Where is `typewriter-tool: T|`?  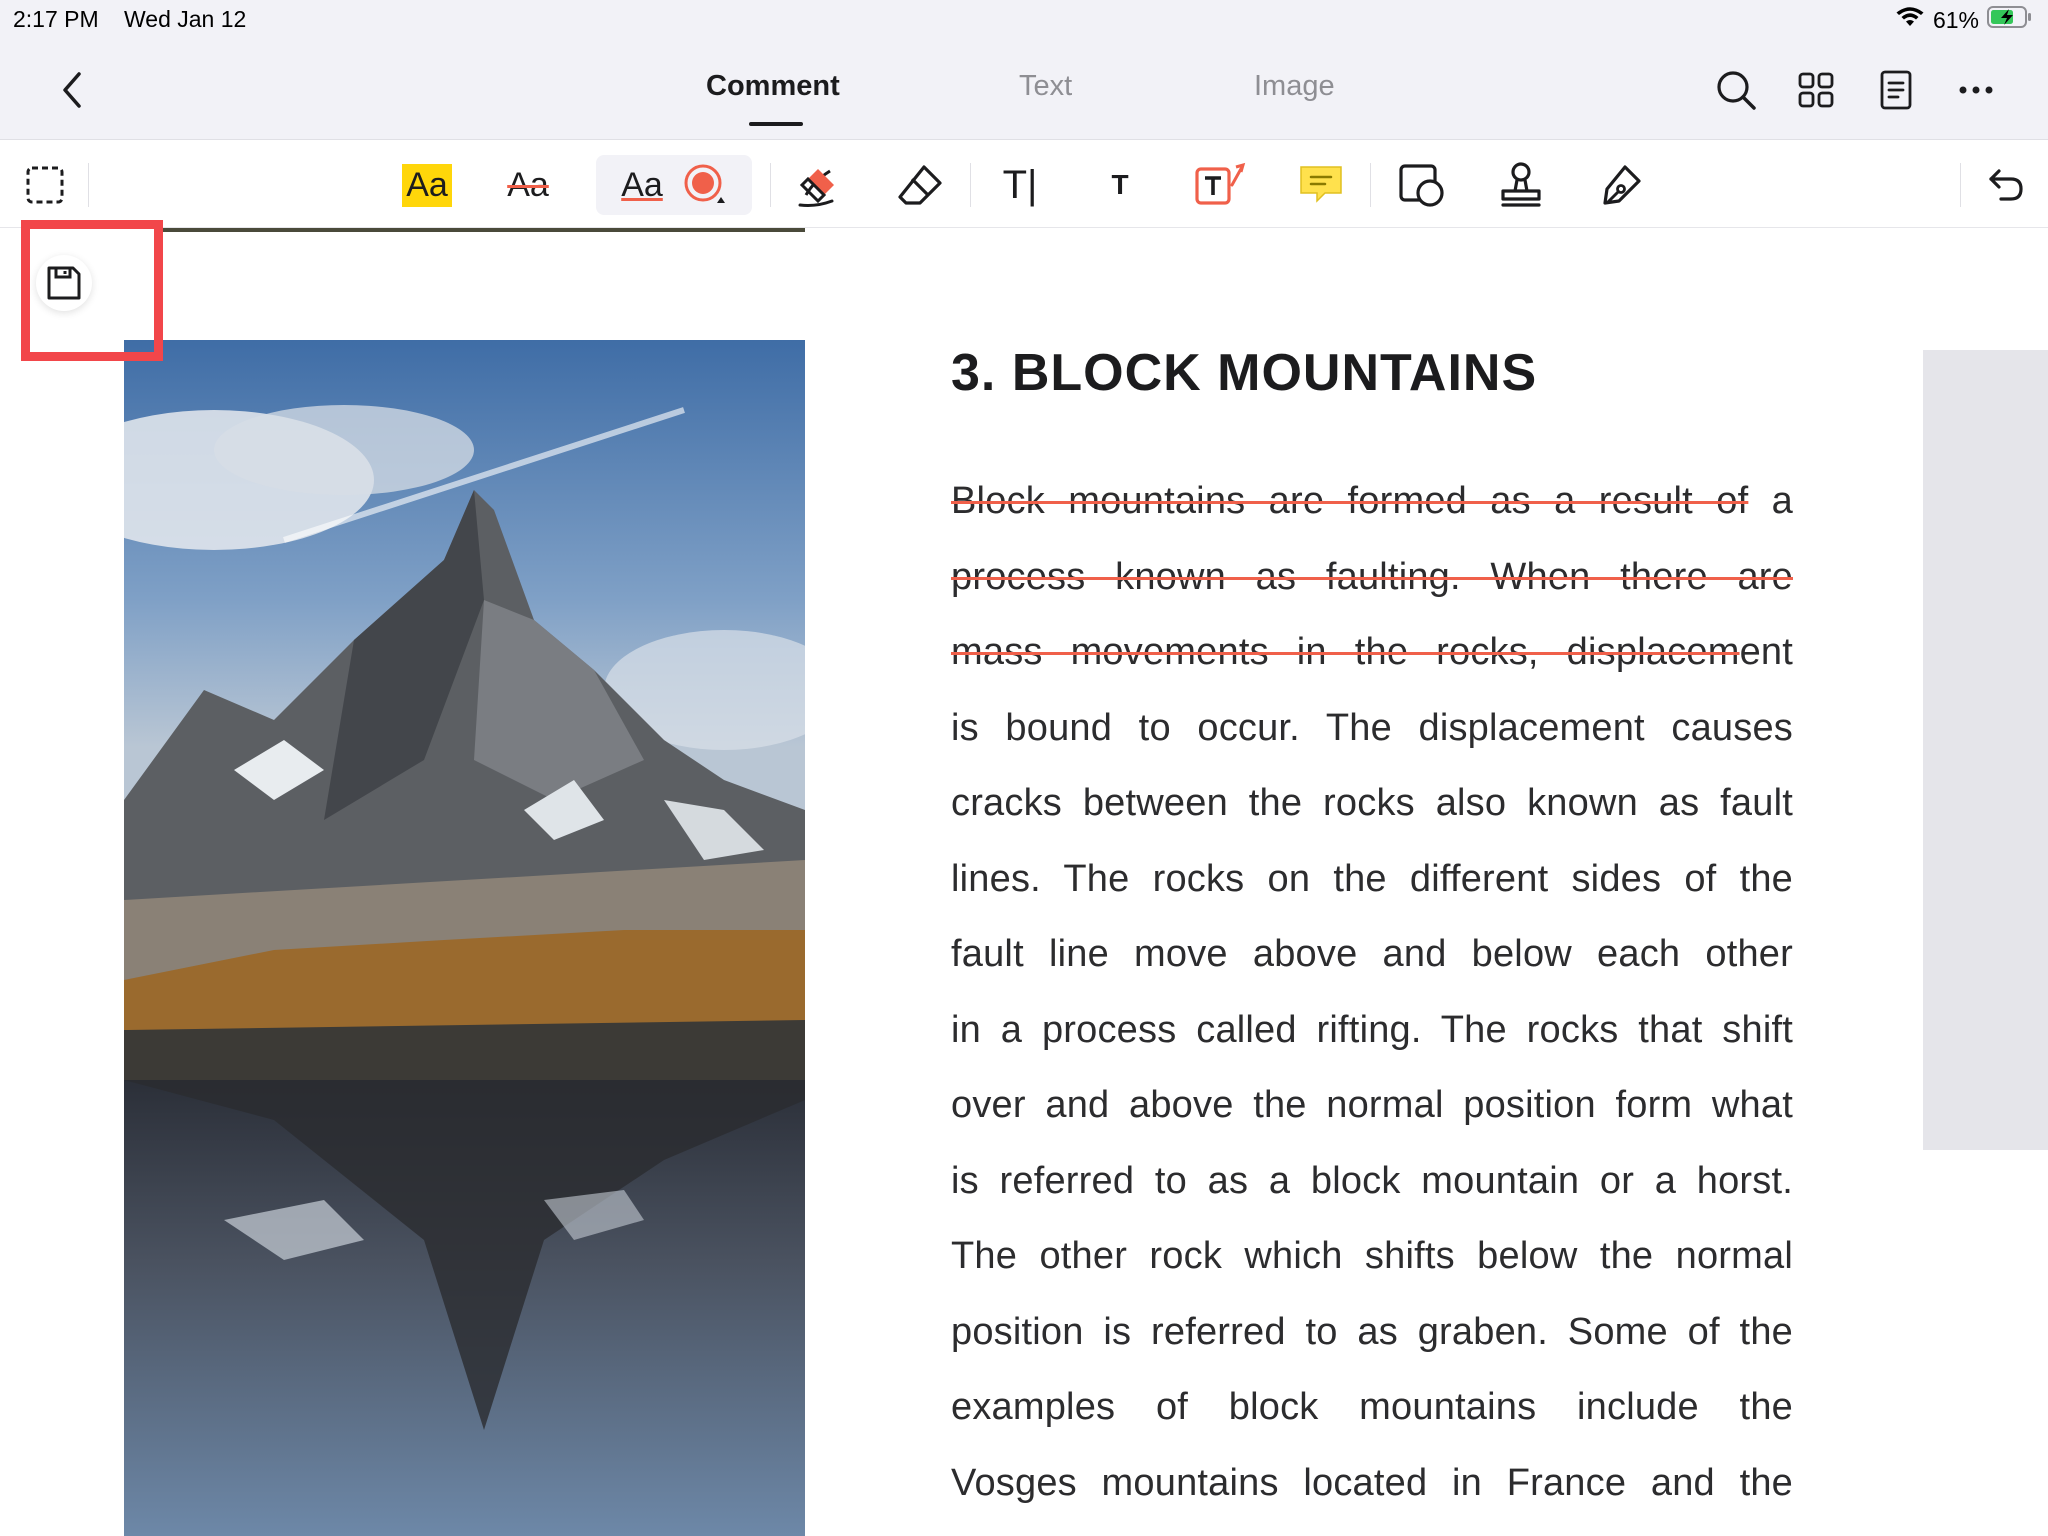
typewriter-tool: T| is located at coordinates (1020, 185).